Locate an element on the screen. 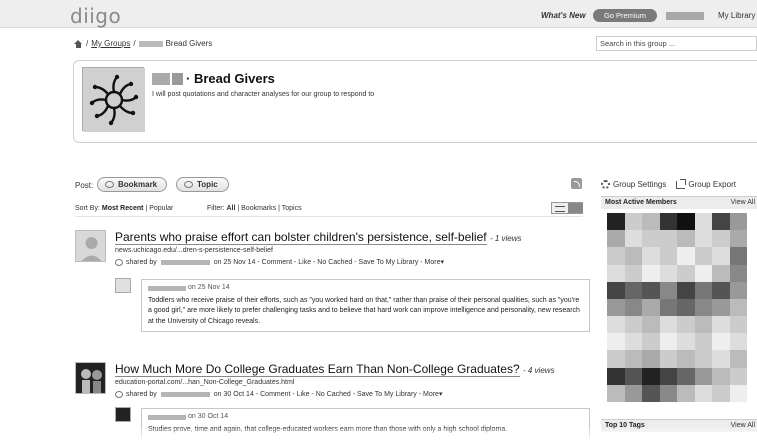 The height and width of the screenshot is (440, 757). view-mode-toggle is located at coordinates (567, 208).